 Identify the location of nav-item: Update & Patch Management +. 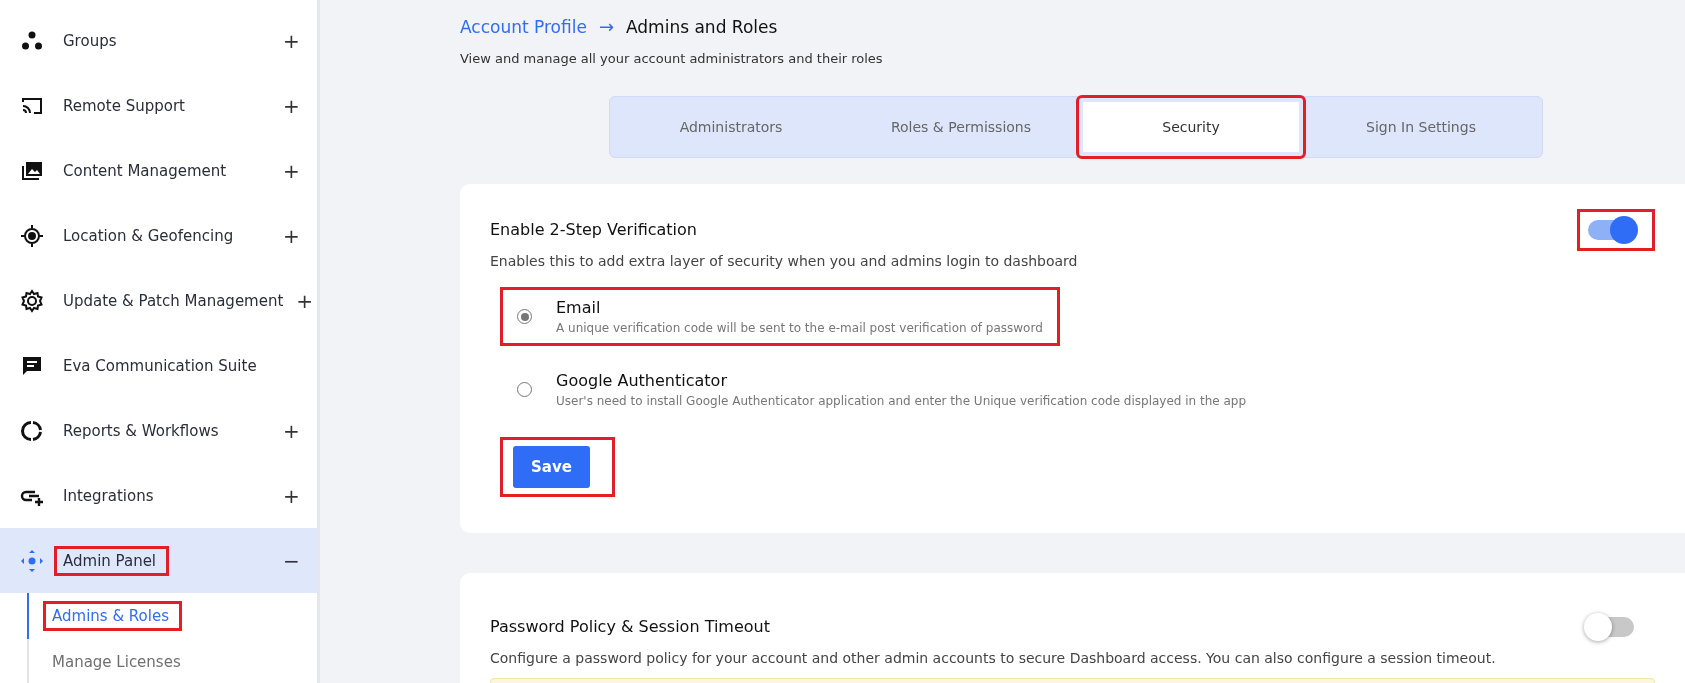
(158, 300).